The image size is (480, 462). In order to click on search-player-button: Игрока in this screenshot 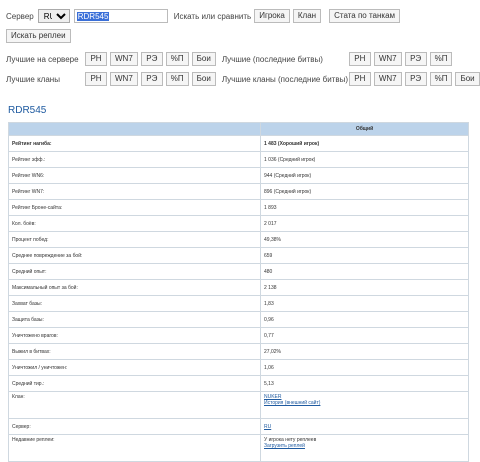, I will do `click(272, 16)`.